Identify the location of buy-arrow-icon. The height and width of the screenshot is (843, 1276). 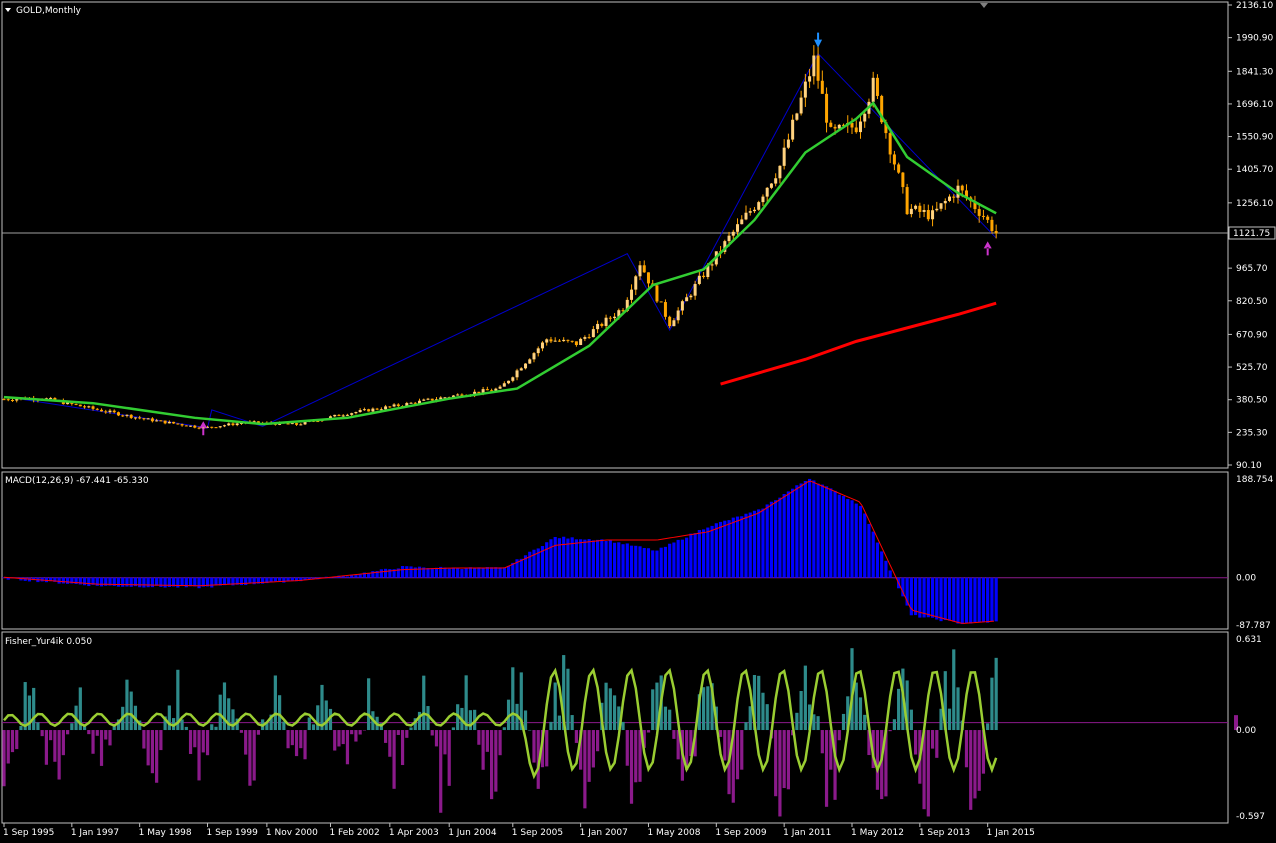
(203, 428).